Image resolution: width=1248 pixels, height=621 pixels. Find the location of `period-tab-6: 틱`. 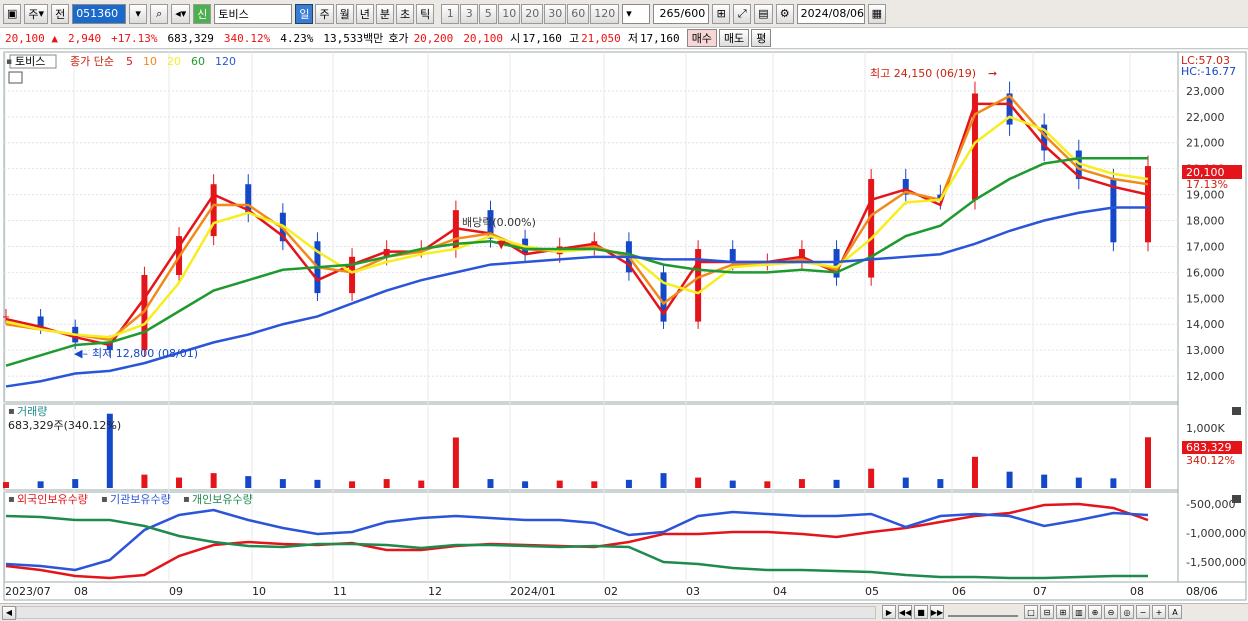

period-tab-6: 틱 is located at coordinates (425, 13).